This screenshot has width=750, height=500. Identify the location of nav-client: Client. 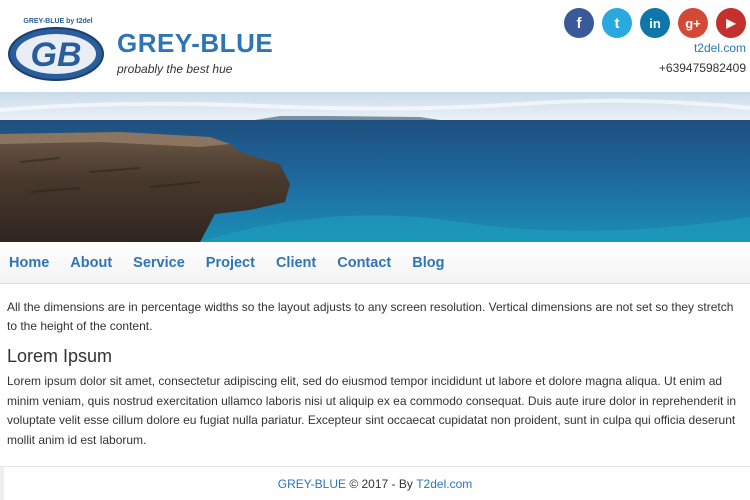
(296, 263).